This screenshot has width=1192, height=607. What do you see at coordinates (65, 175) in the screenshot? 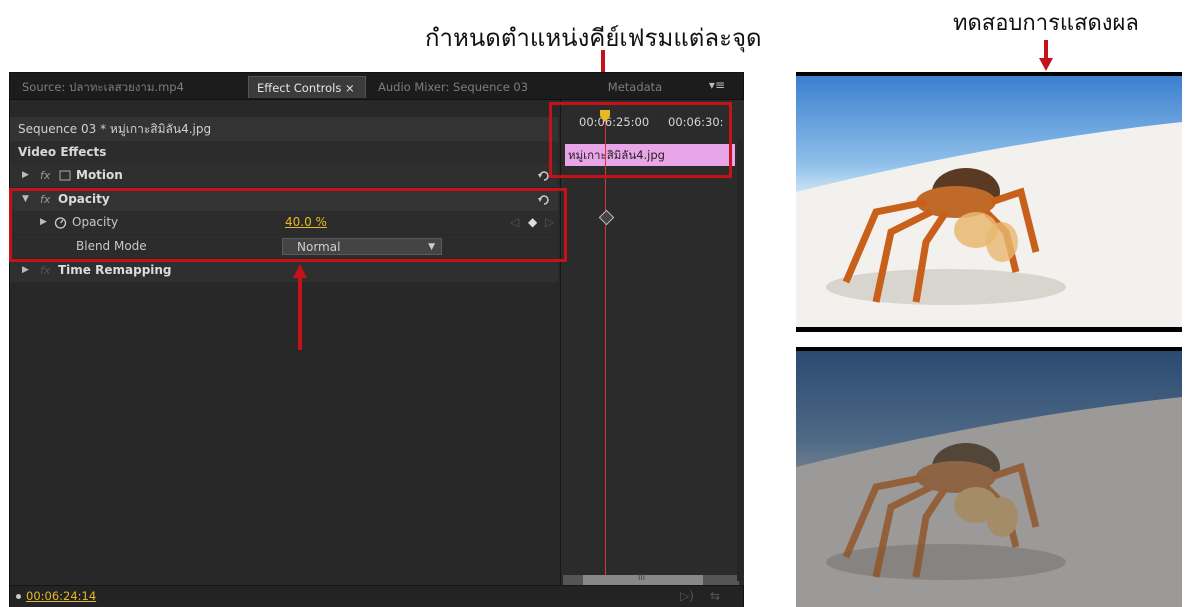
I see `transform-icon` at bounding box center [65, 175].